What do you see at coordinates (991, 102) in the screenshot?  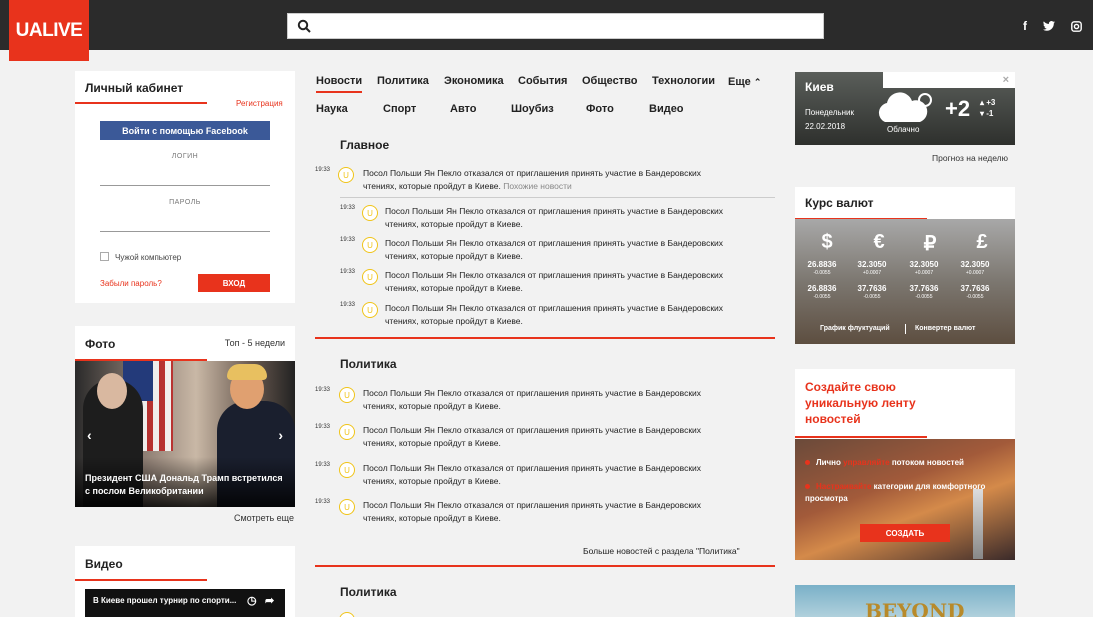 I see `weather-hi: +3` at bounding box center [991, 102].